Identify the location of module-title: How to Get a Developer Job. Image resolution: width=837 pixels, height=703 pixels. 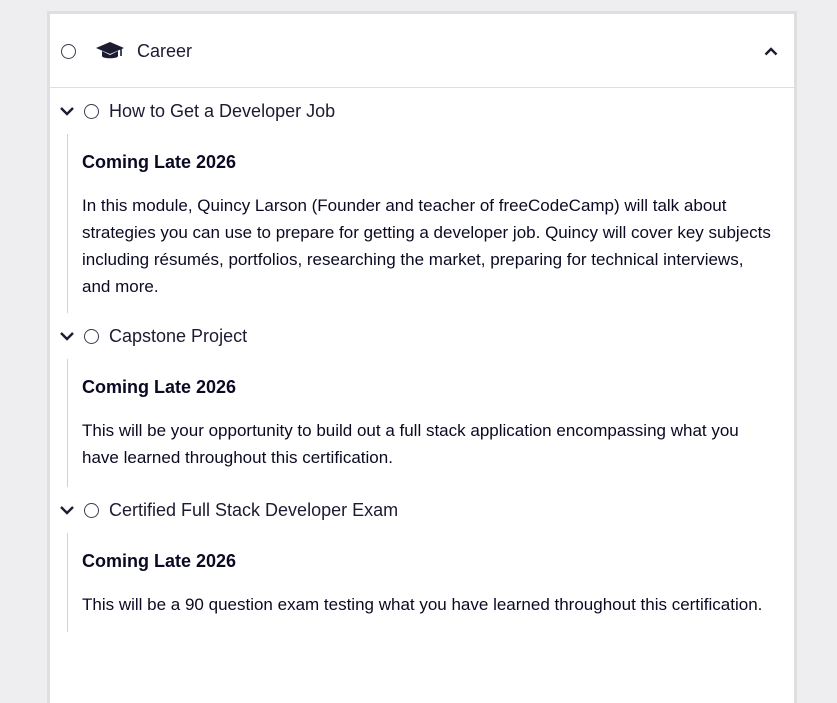
(222, 111).